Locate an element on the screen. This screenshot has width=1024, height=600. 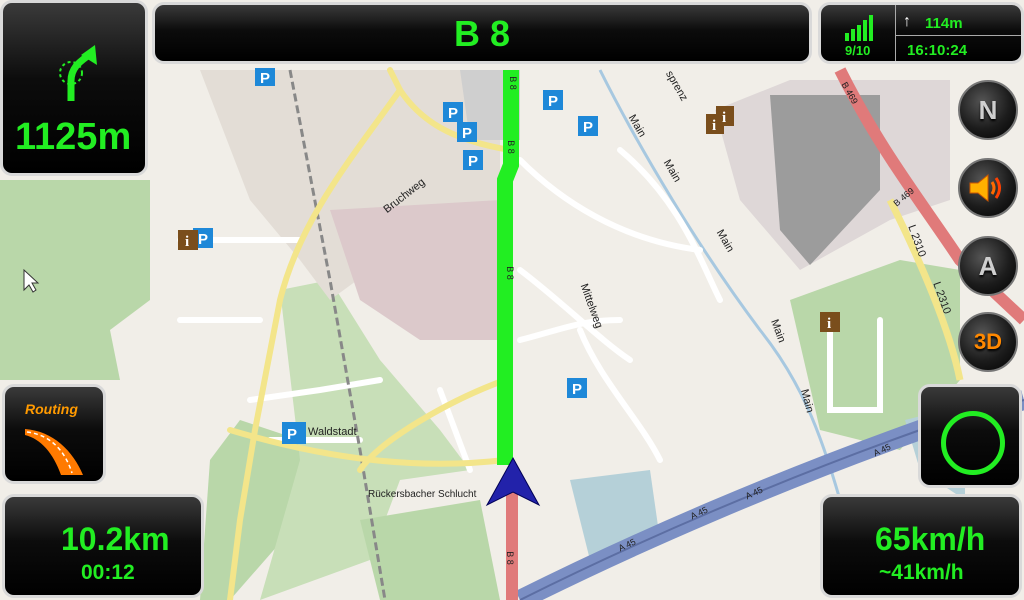
maneuver-panel: 1125m is located at coordinates (74, 88).